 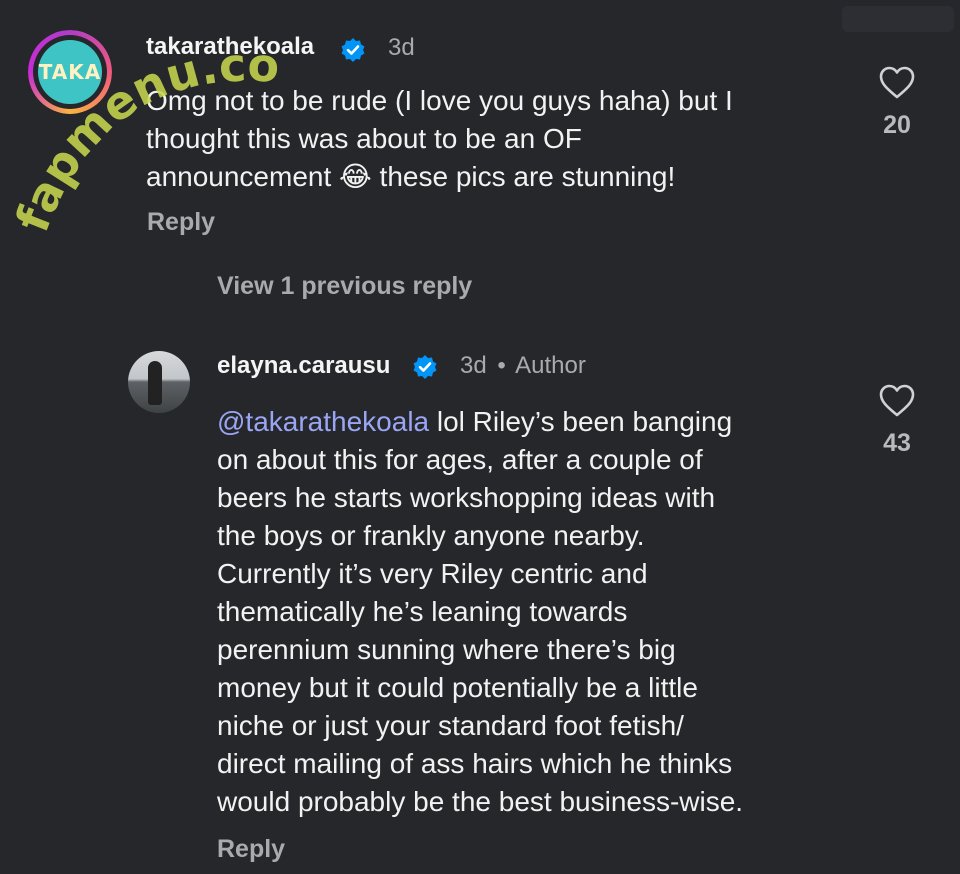 What do you see at coordinates (897, 443) in the screenshot?
I see `like-count: 43` at bounding box center [897, 443].